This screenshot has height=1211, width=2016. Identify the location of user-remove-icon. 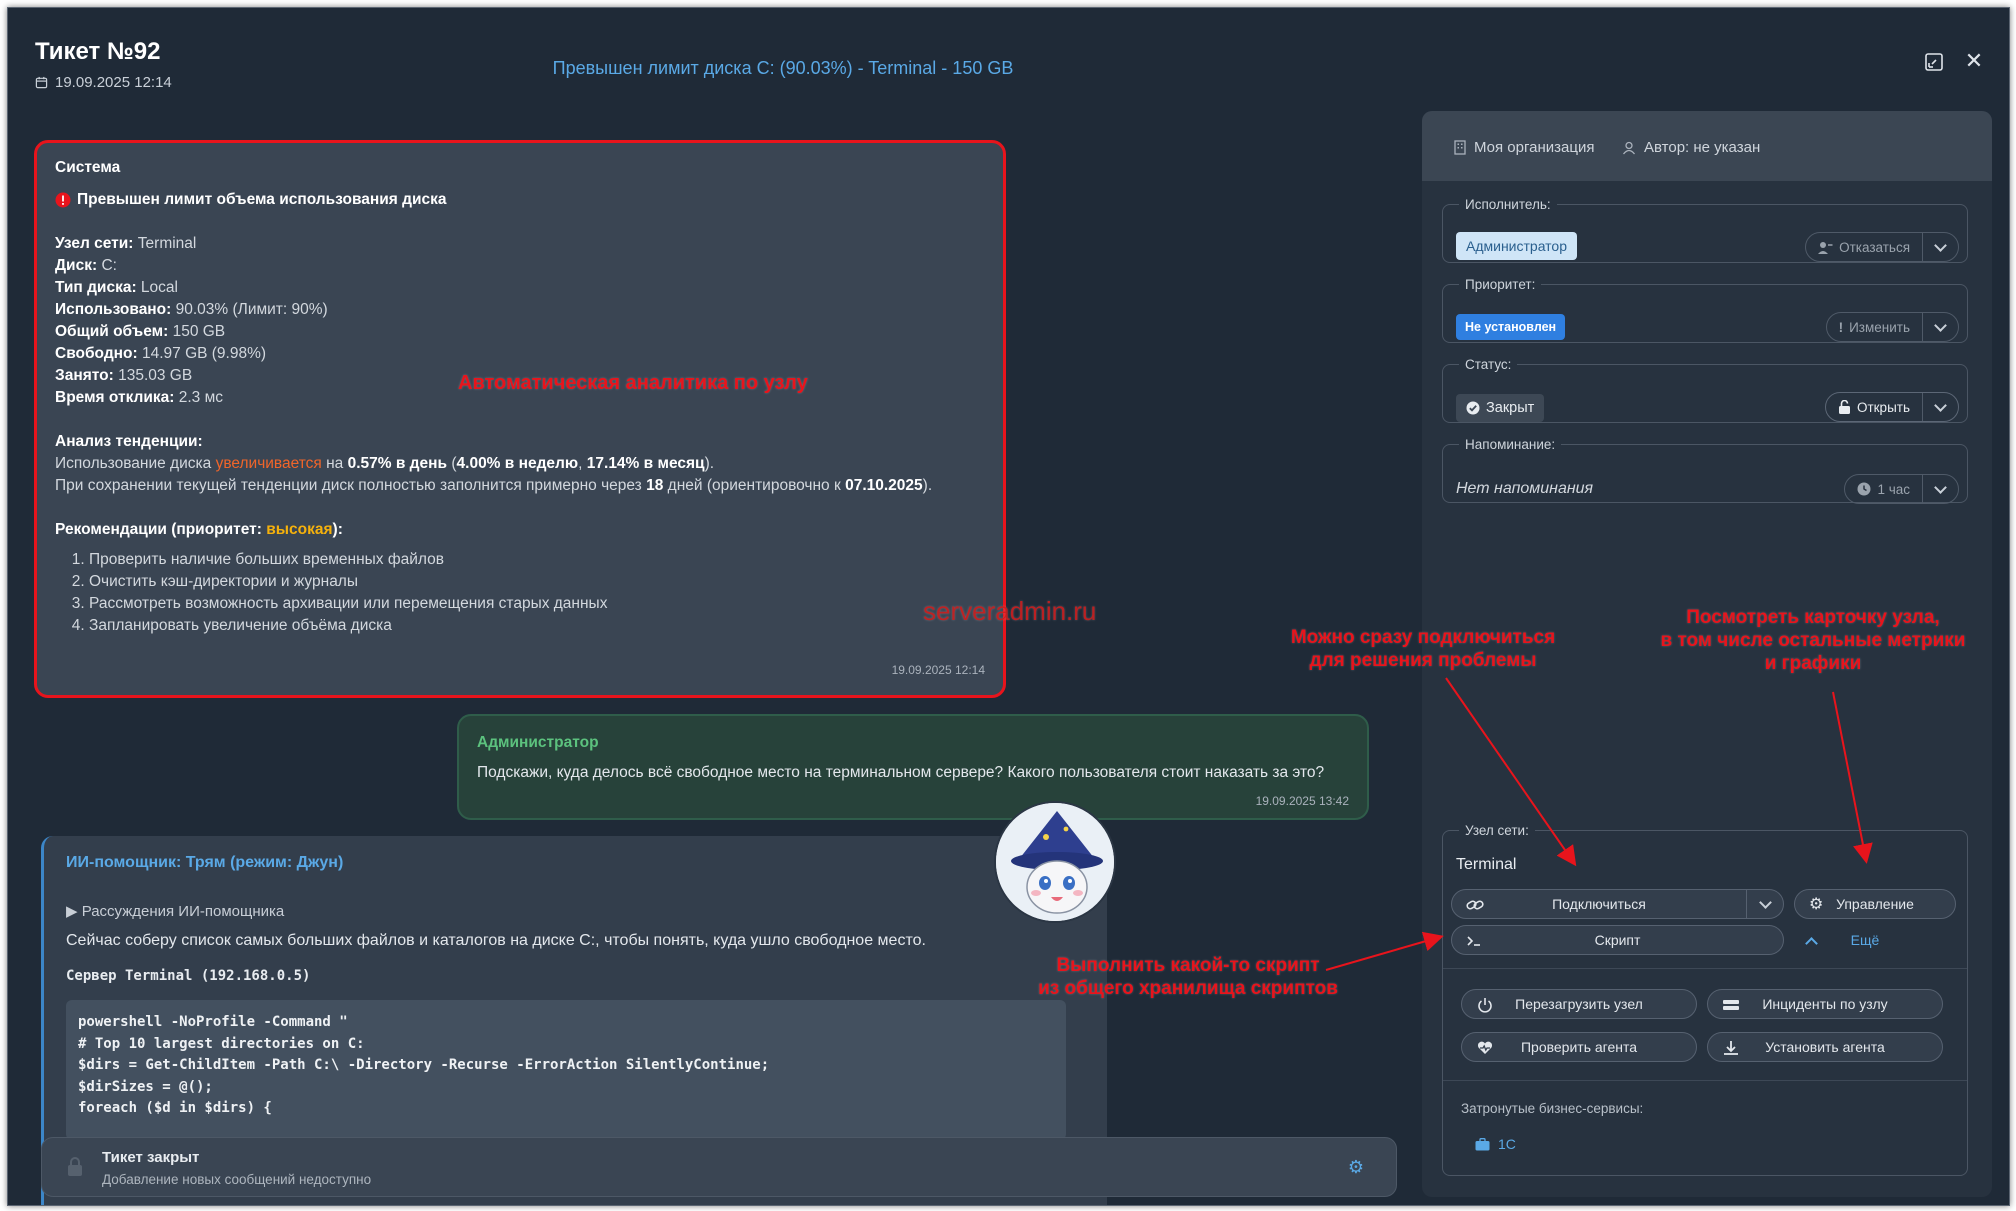
(1825, 247).